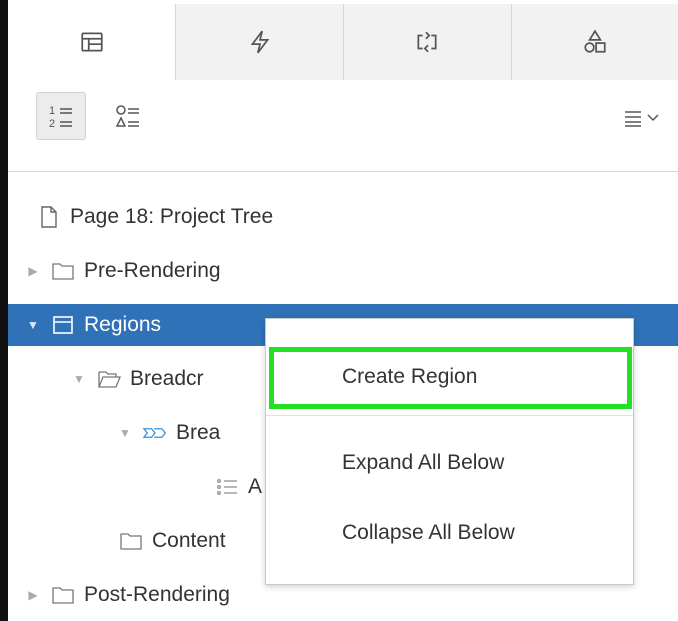 This screenshot has height=621, width=678. I want to click on open-folder-icon, so click(109, 379).